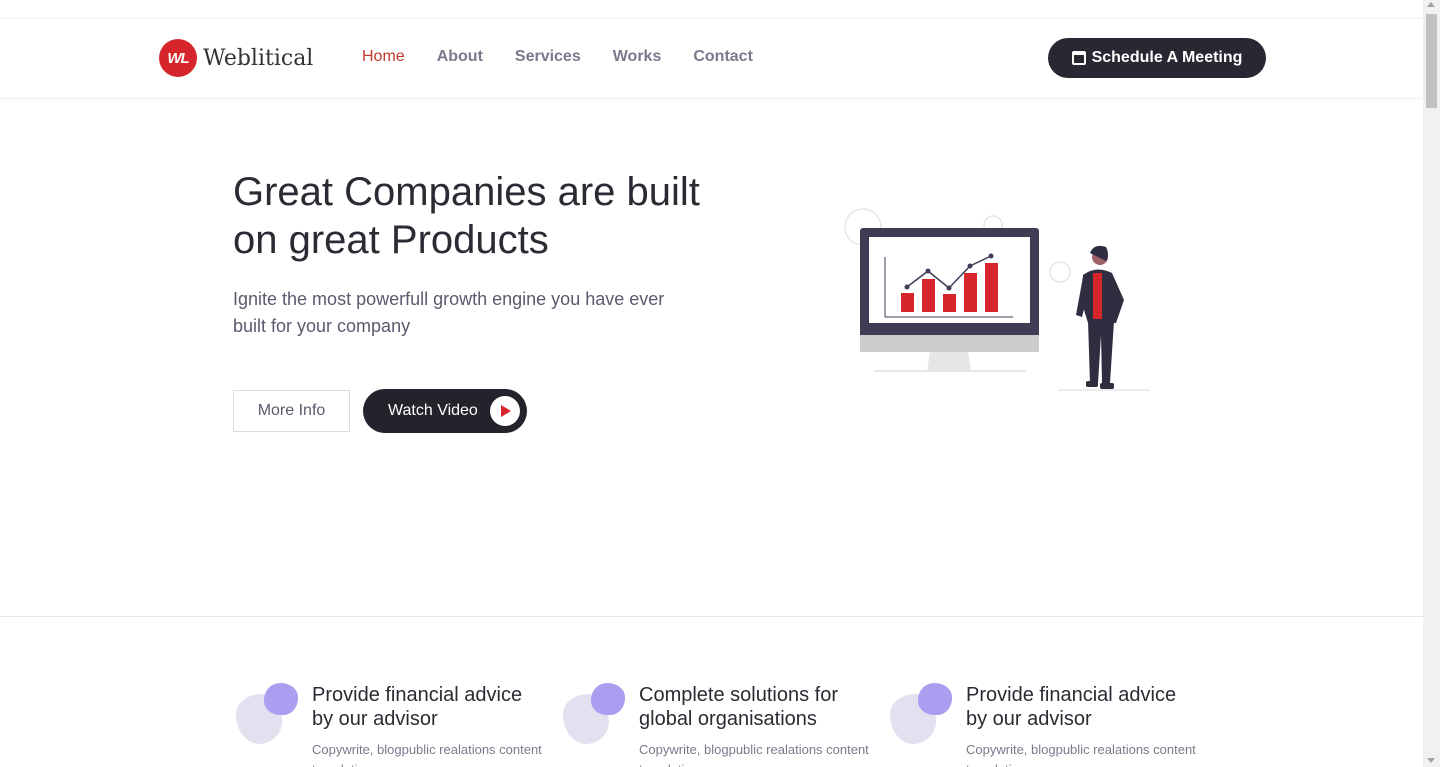 The image size is (1440, 767). I want to click on schedule-meeting-button: Schedule A Meeting, so click(1157, 58).